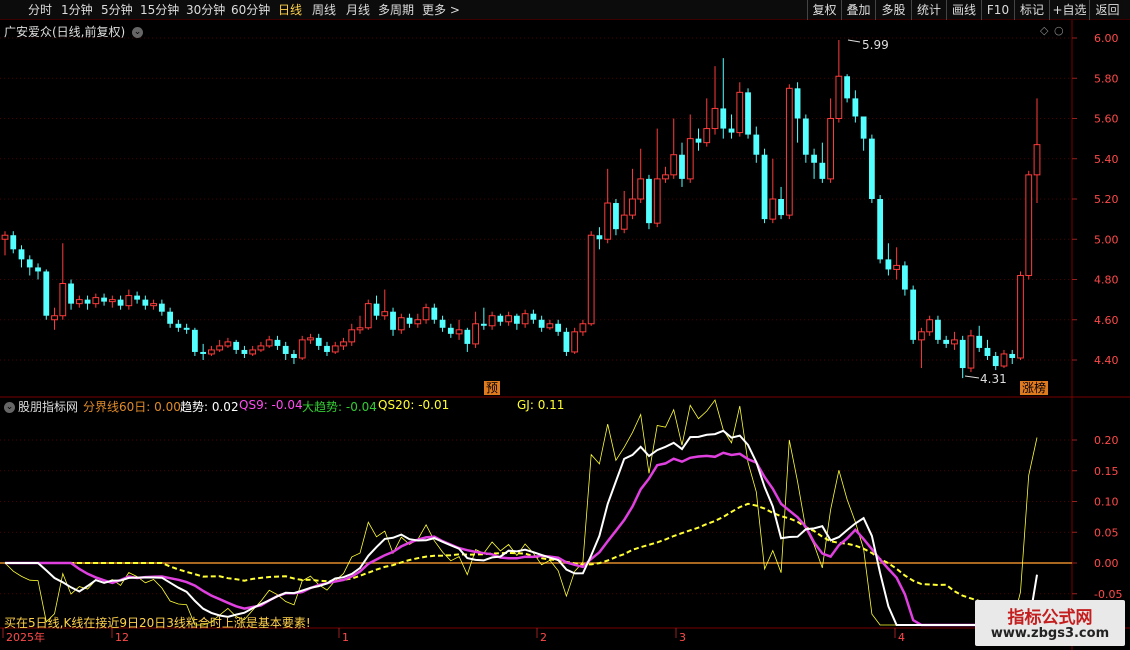 The width and height of the screenshot is (1130, 650). Describe the element at coordinates (157, 623) in the screenshot. I see `strategy-note: 买在5日线,K线在接近9日20日3线粘合时上涨是基本要素!` at that location.